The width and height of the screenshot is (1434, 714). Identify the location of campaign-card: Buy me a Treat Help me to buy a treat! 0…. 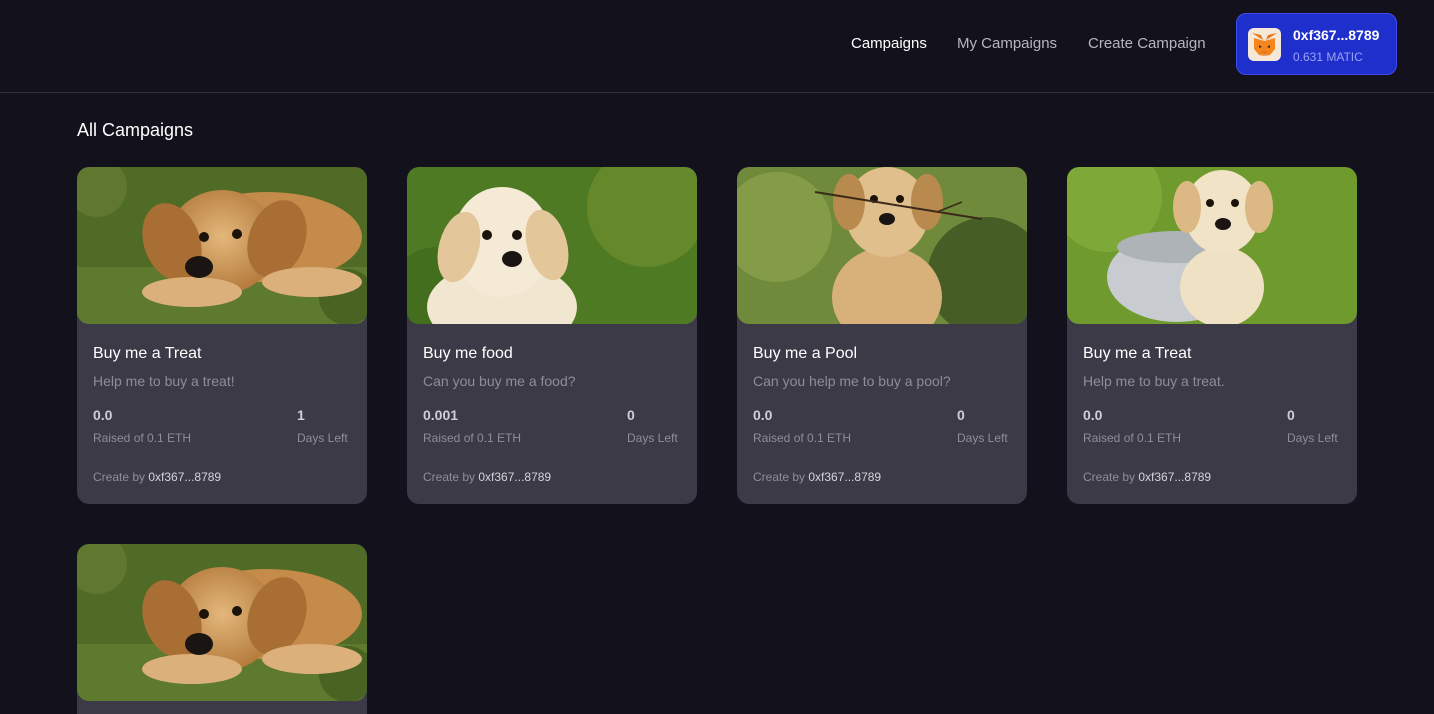
(222, 335).